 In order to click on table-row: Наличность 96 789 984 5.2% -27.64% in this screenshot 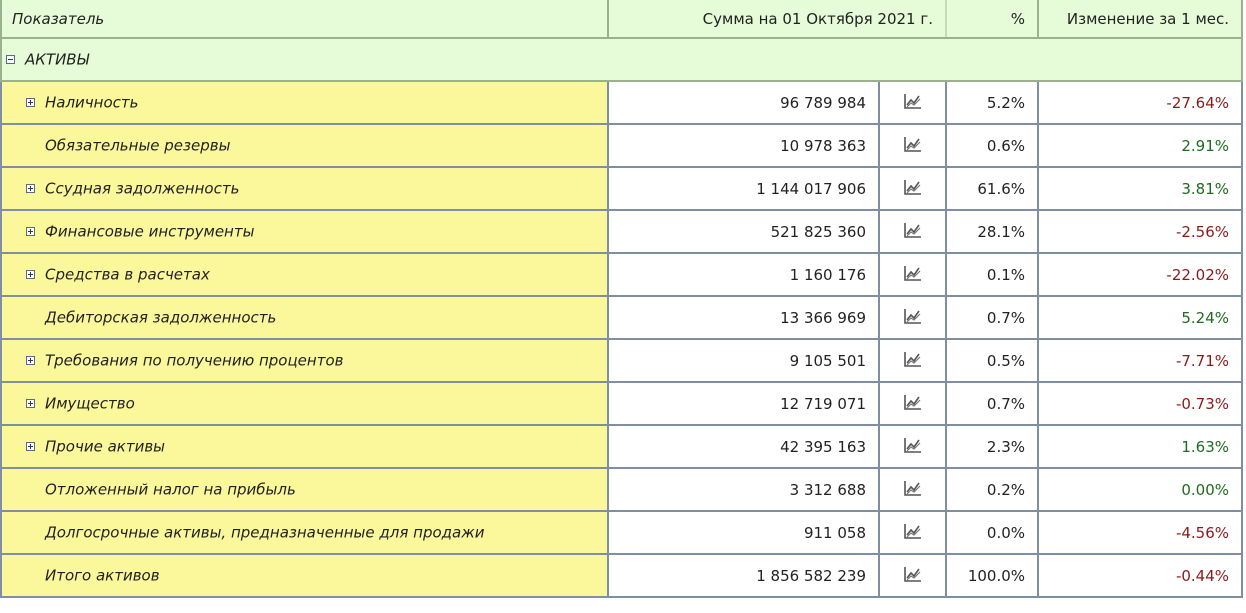, I will do `click(622, 102)`.